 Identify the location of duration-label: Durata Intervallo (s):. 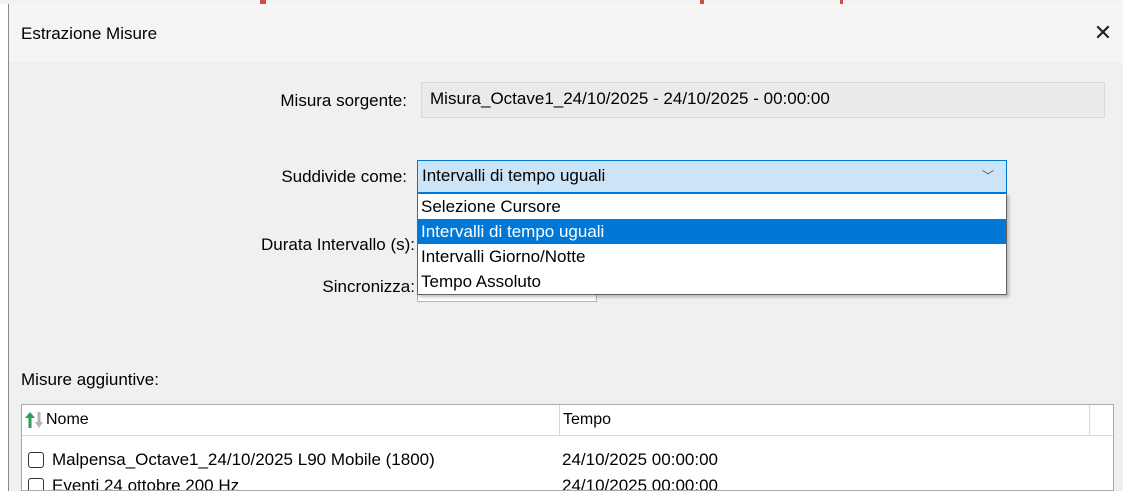
(338, 244).